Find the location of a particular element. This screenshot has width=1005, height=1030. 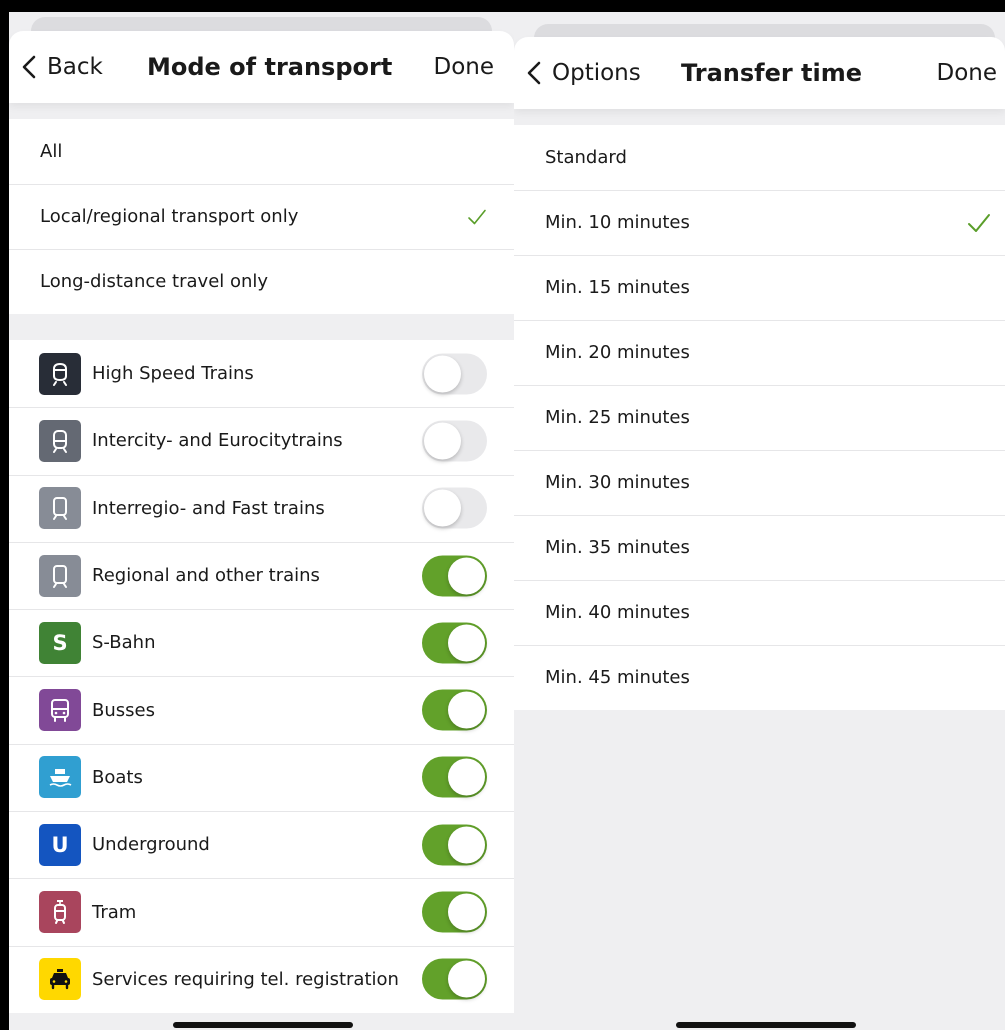

mode-label: Tram is located at coordinates (114, 912).